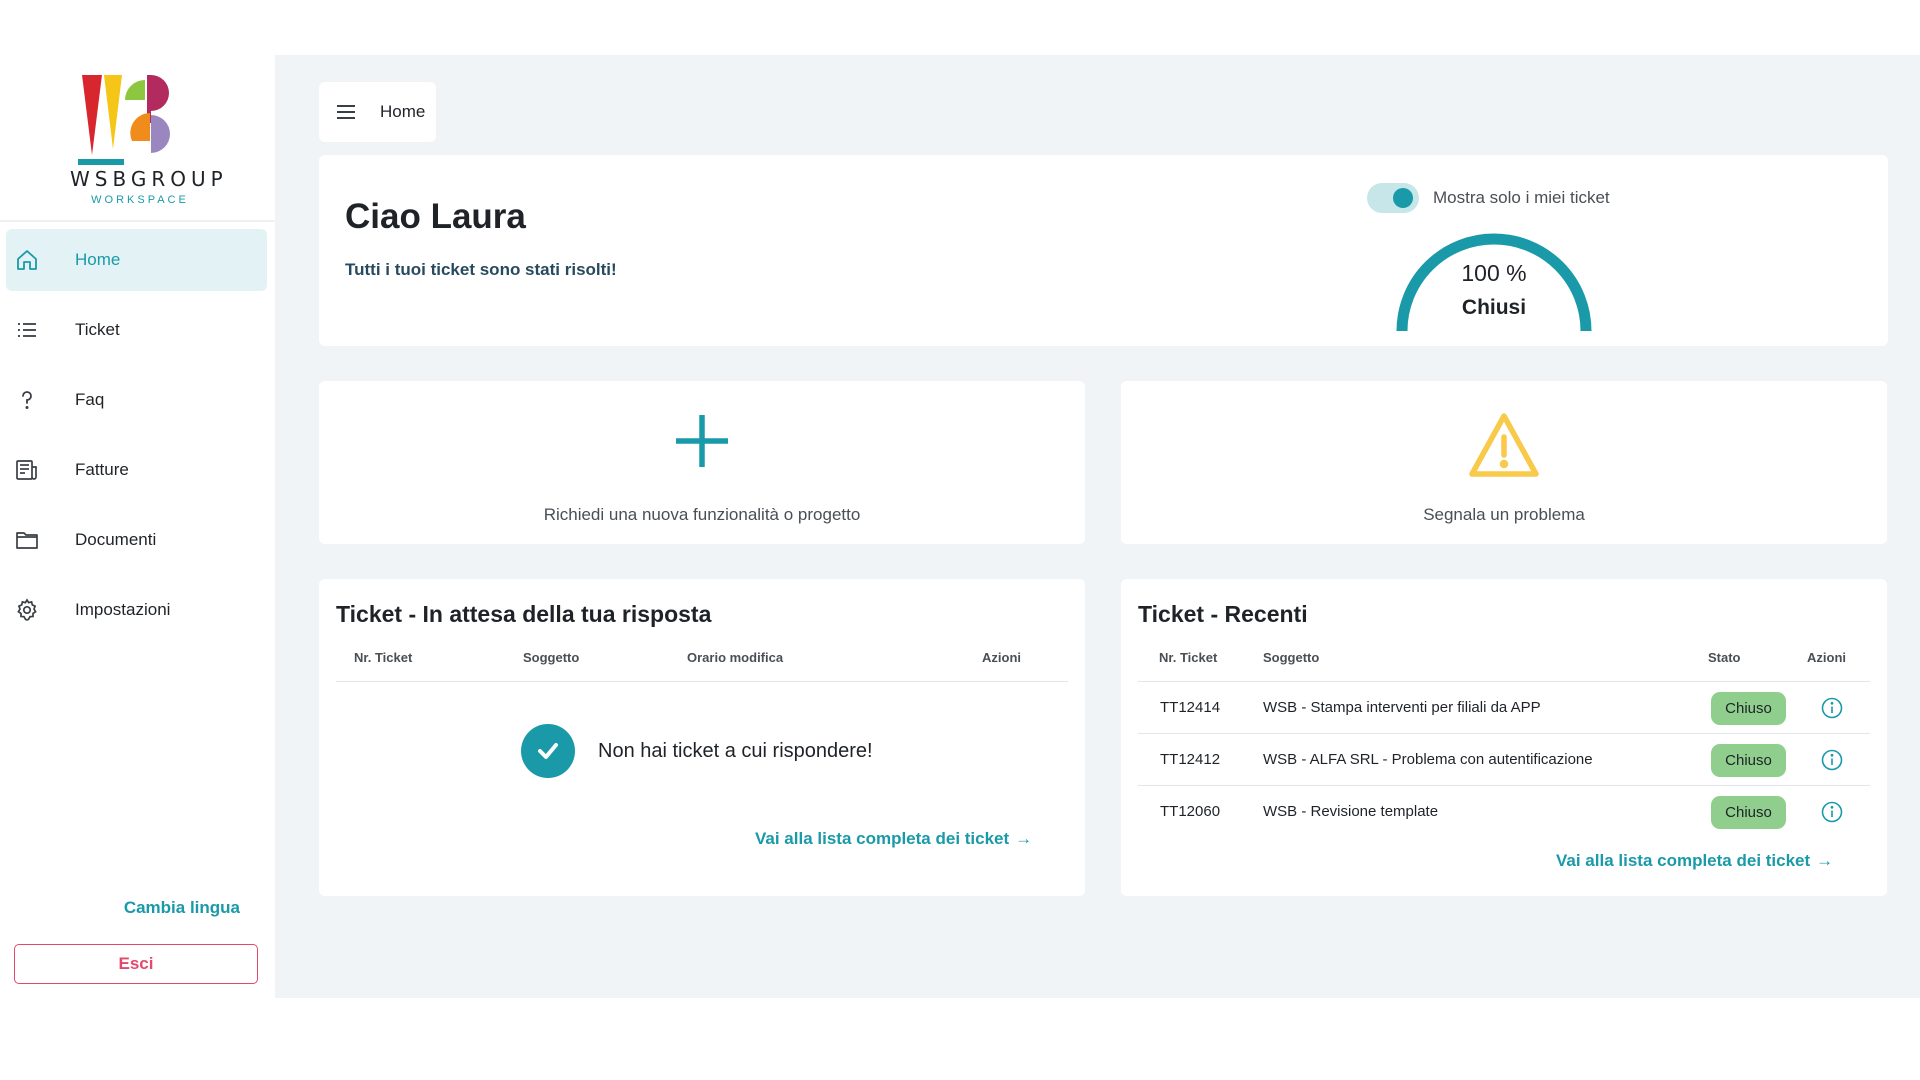 The height and width of the screenshot is (1080, 1920). Describe the element at coordinates (123, 609) in the screenshot. I see `sidebar-item-label: Impostazioni` at that location.